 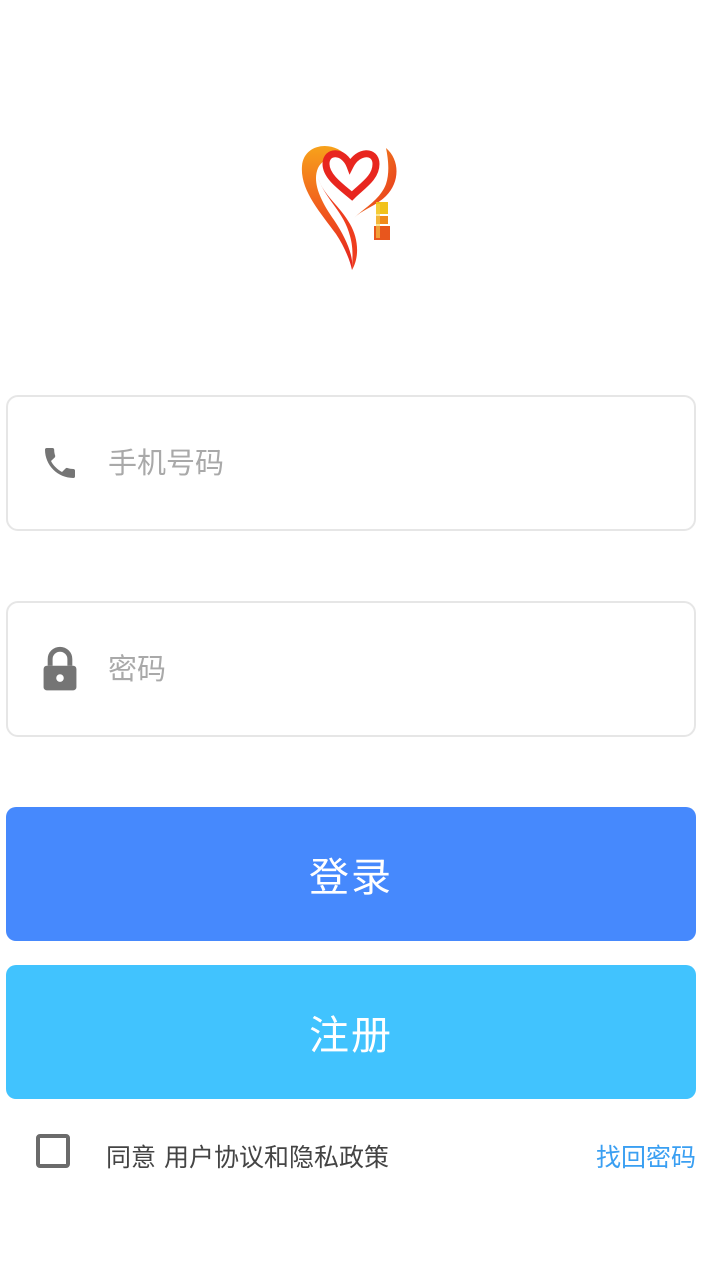 What do you see at coordinates (350, 205) in the screenshot?
I see `app-logo` at bounding box center [350, 205].